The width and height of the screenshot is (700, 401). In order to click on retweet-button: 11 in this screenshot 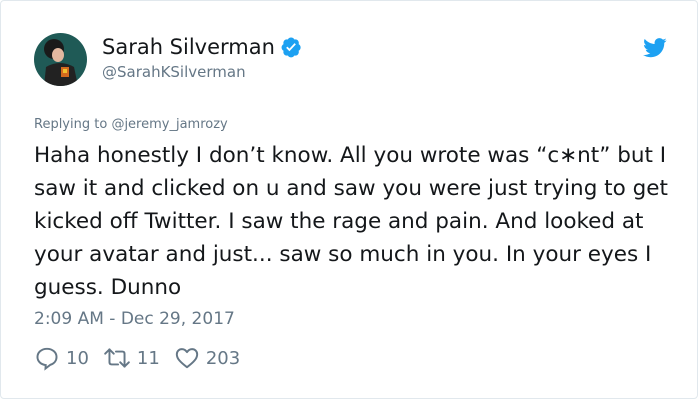, I will do `click(131, 358)`.